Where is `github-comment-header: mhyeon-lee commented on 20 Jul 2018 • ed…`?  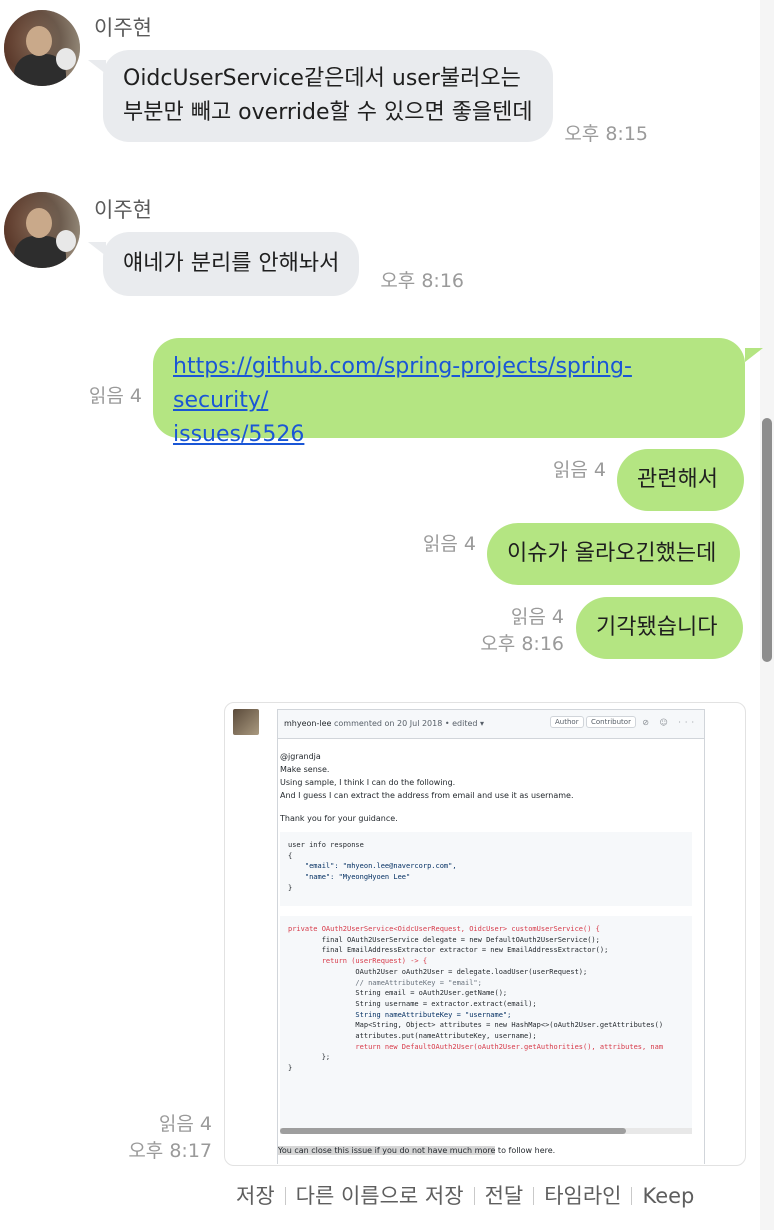
github-comment-header: mhyeon-lee commented on 20 Jul 2018 • ed… is located at coordinates (491, 724).